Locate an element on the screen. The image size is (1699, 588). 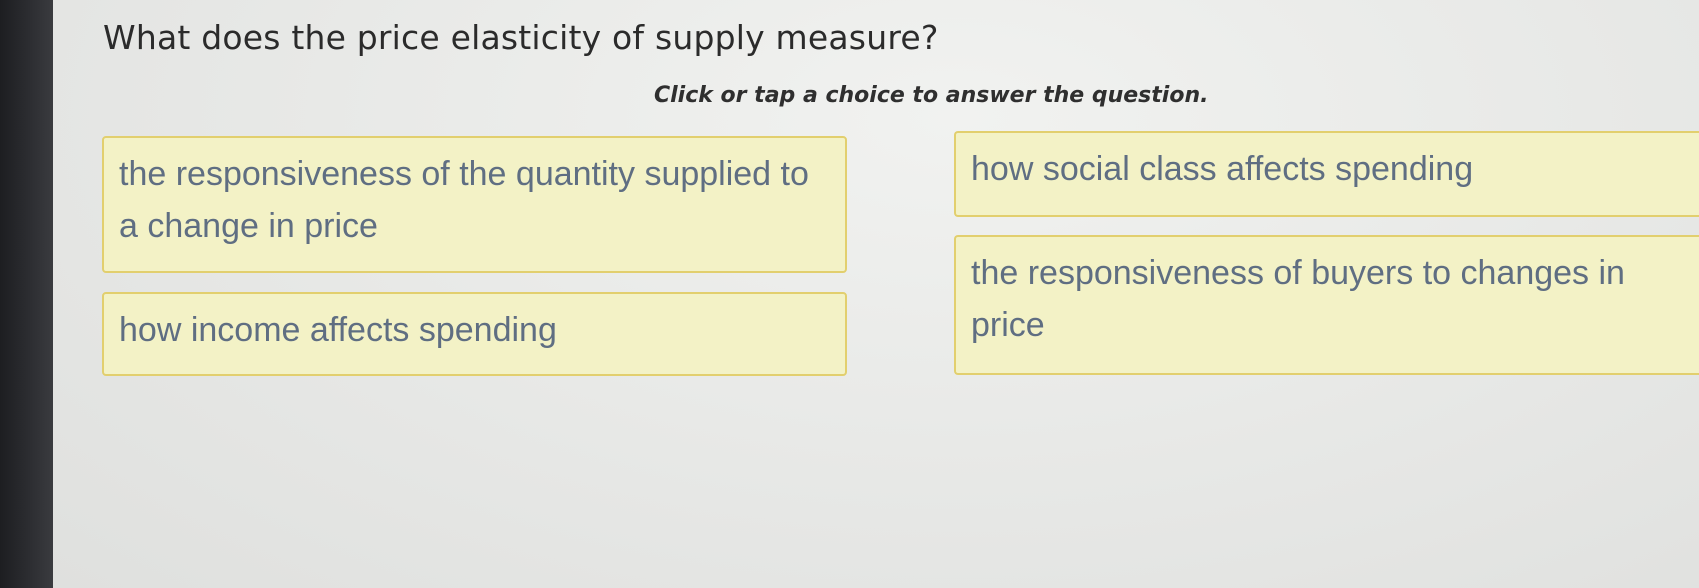
answer-choice-income: how income affects spending is located at coordinates (474, 334).